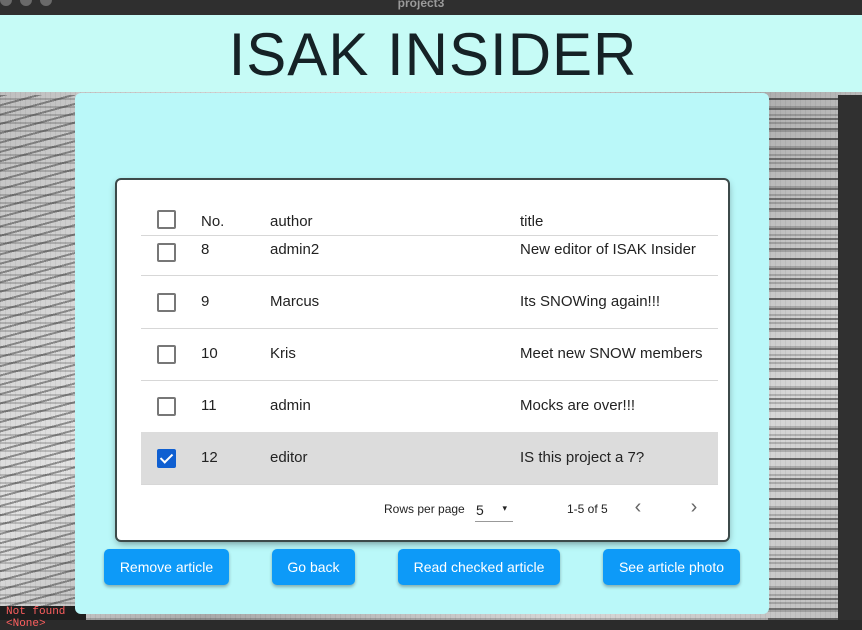 The height and width of the screenshot is (630, 862). What do you see at coordinates (209, 405) in the screenshot?
I see `row-no: 11` at bounding box center [209, 405].